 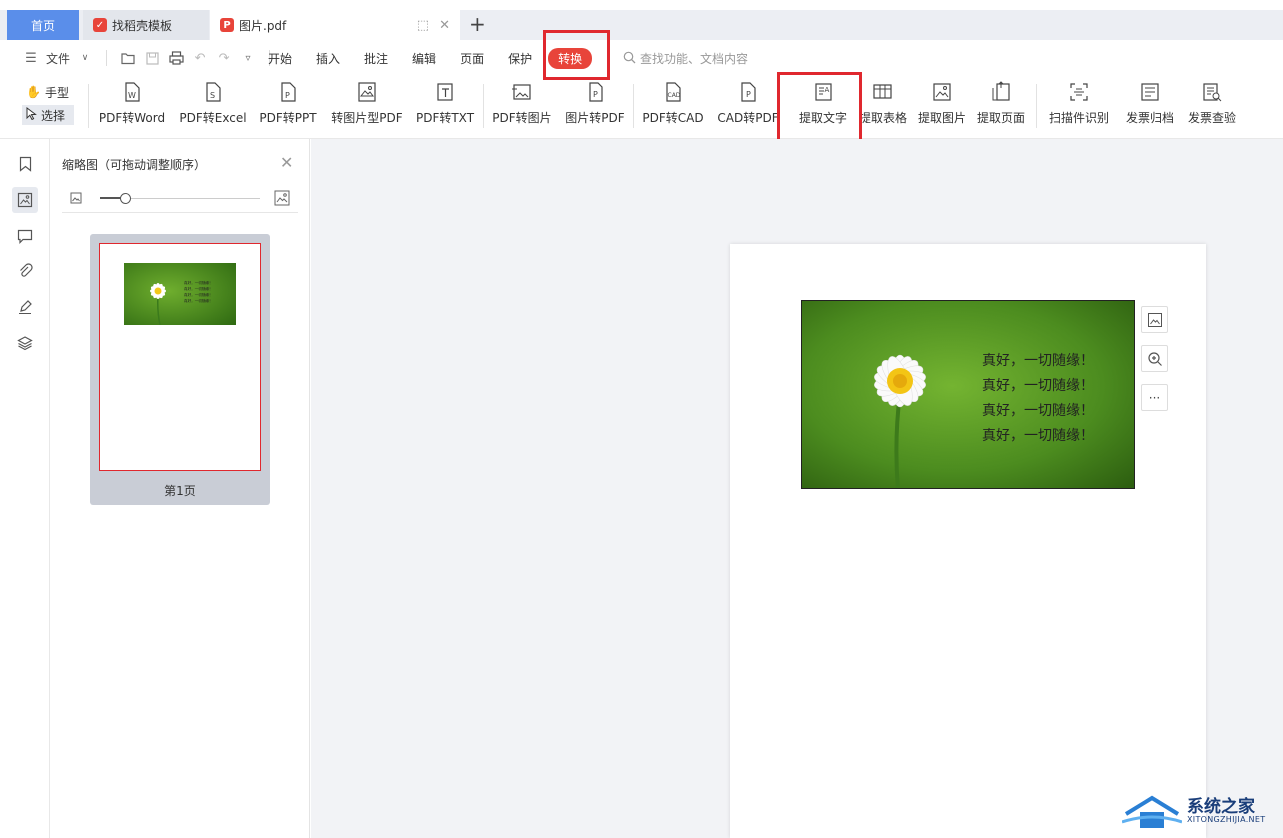 What do you see at coordinates (53, 115) in the screenshot?
I see `select-tool-label: 选择` at bounding box center [53, 115].